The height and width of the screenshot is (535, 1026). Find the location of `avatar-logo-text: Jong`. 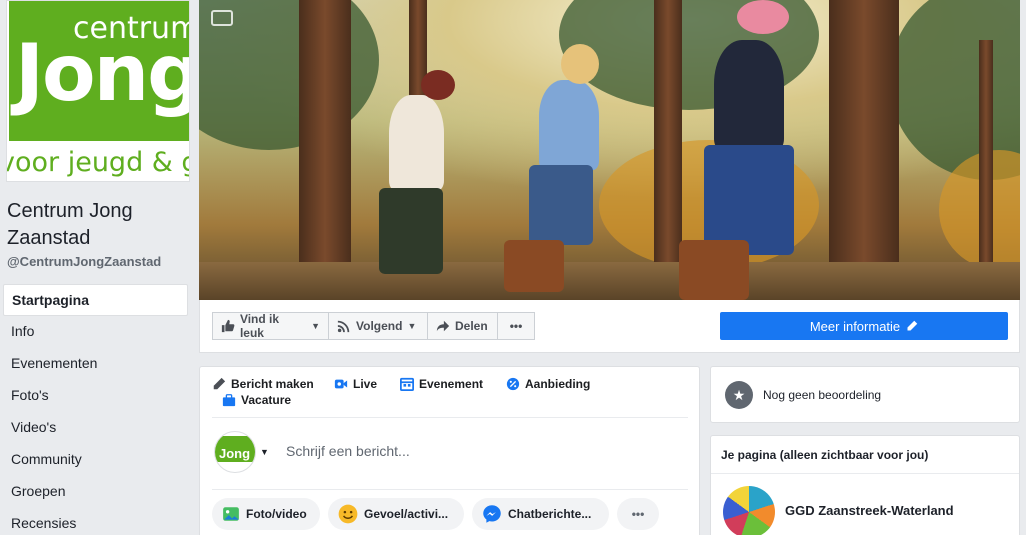

avatar-logo-text: Jong is located at coordinates (235, 453).